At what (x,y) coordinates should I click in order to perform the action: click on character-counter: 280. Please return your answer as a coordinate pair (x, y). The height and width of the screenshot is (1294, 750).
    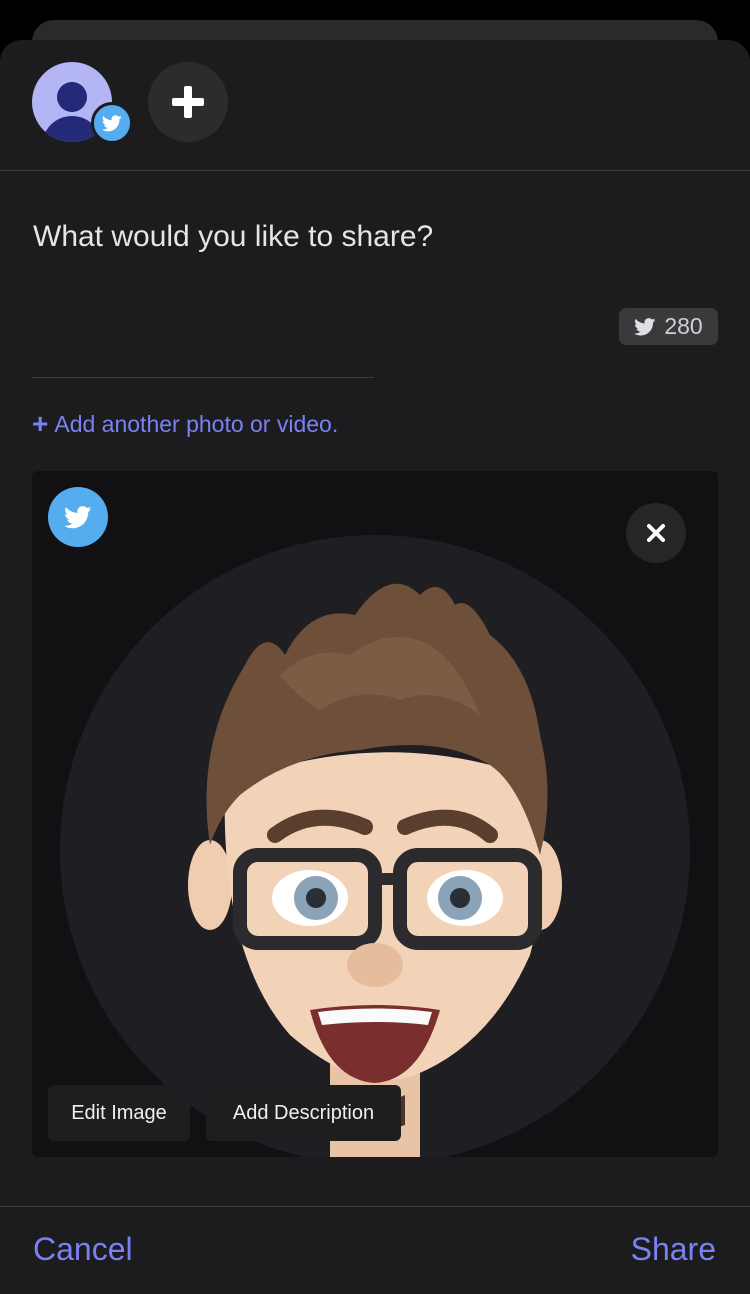
    Looking at the image, I should click on (668, 326).